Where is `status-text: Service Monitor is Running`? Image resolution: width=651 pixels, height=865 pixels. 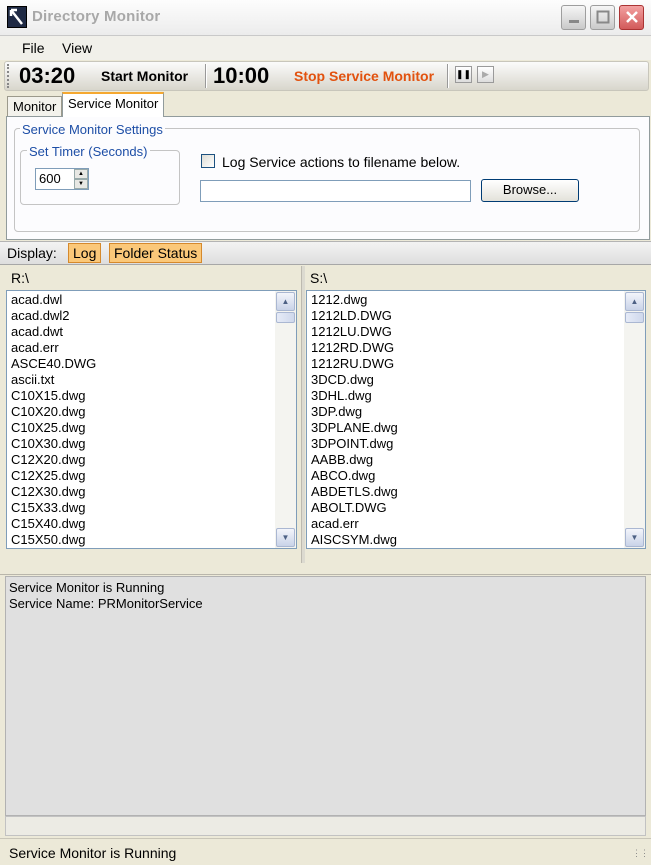
status-text: Service Monitor is Running is located at coordinates (93, 853).